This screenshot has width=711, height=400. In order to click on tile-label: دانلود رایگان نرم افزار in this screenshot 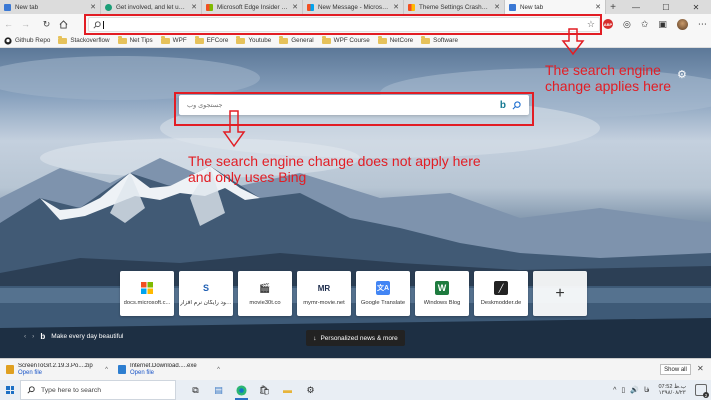, I will do `click(206, 303)`.